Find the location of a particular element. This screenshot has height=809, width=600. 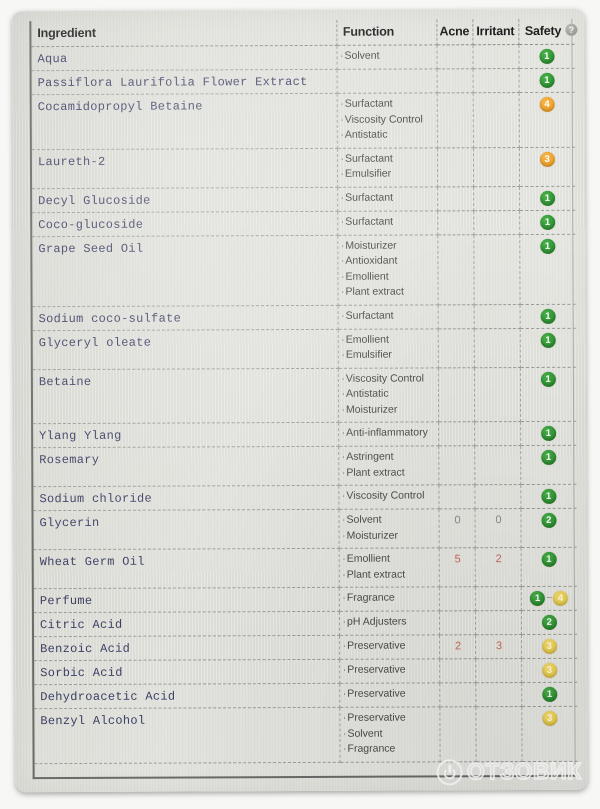

cell-ingredient: Ylang Ylang is located at coordinates (186, 435).